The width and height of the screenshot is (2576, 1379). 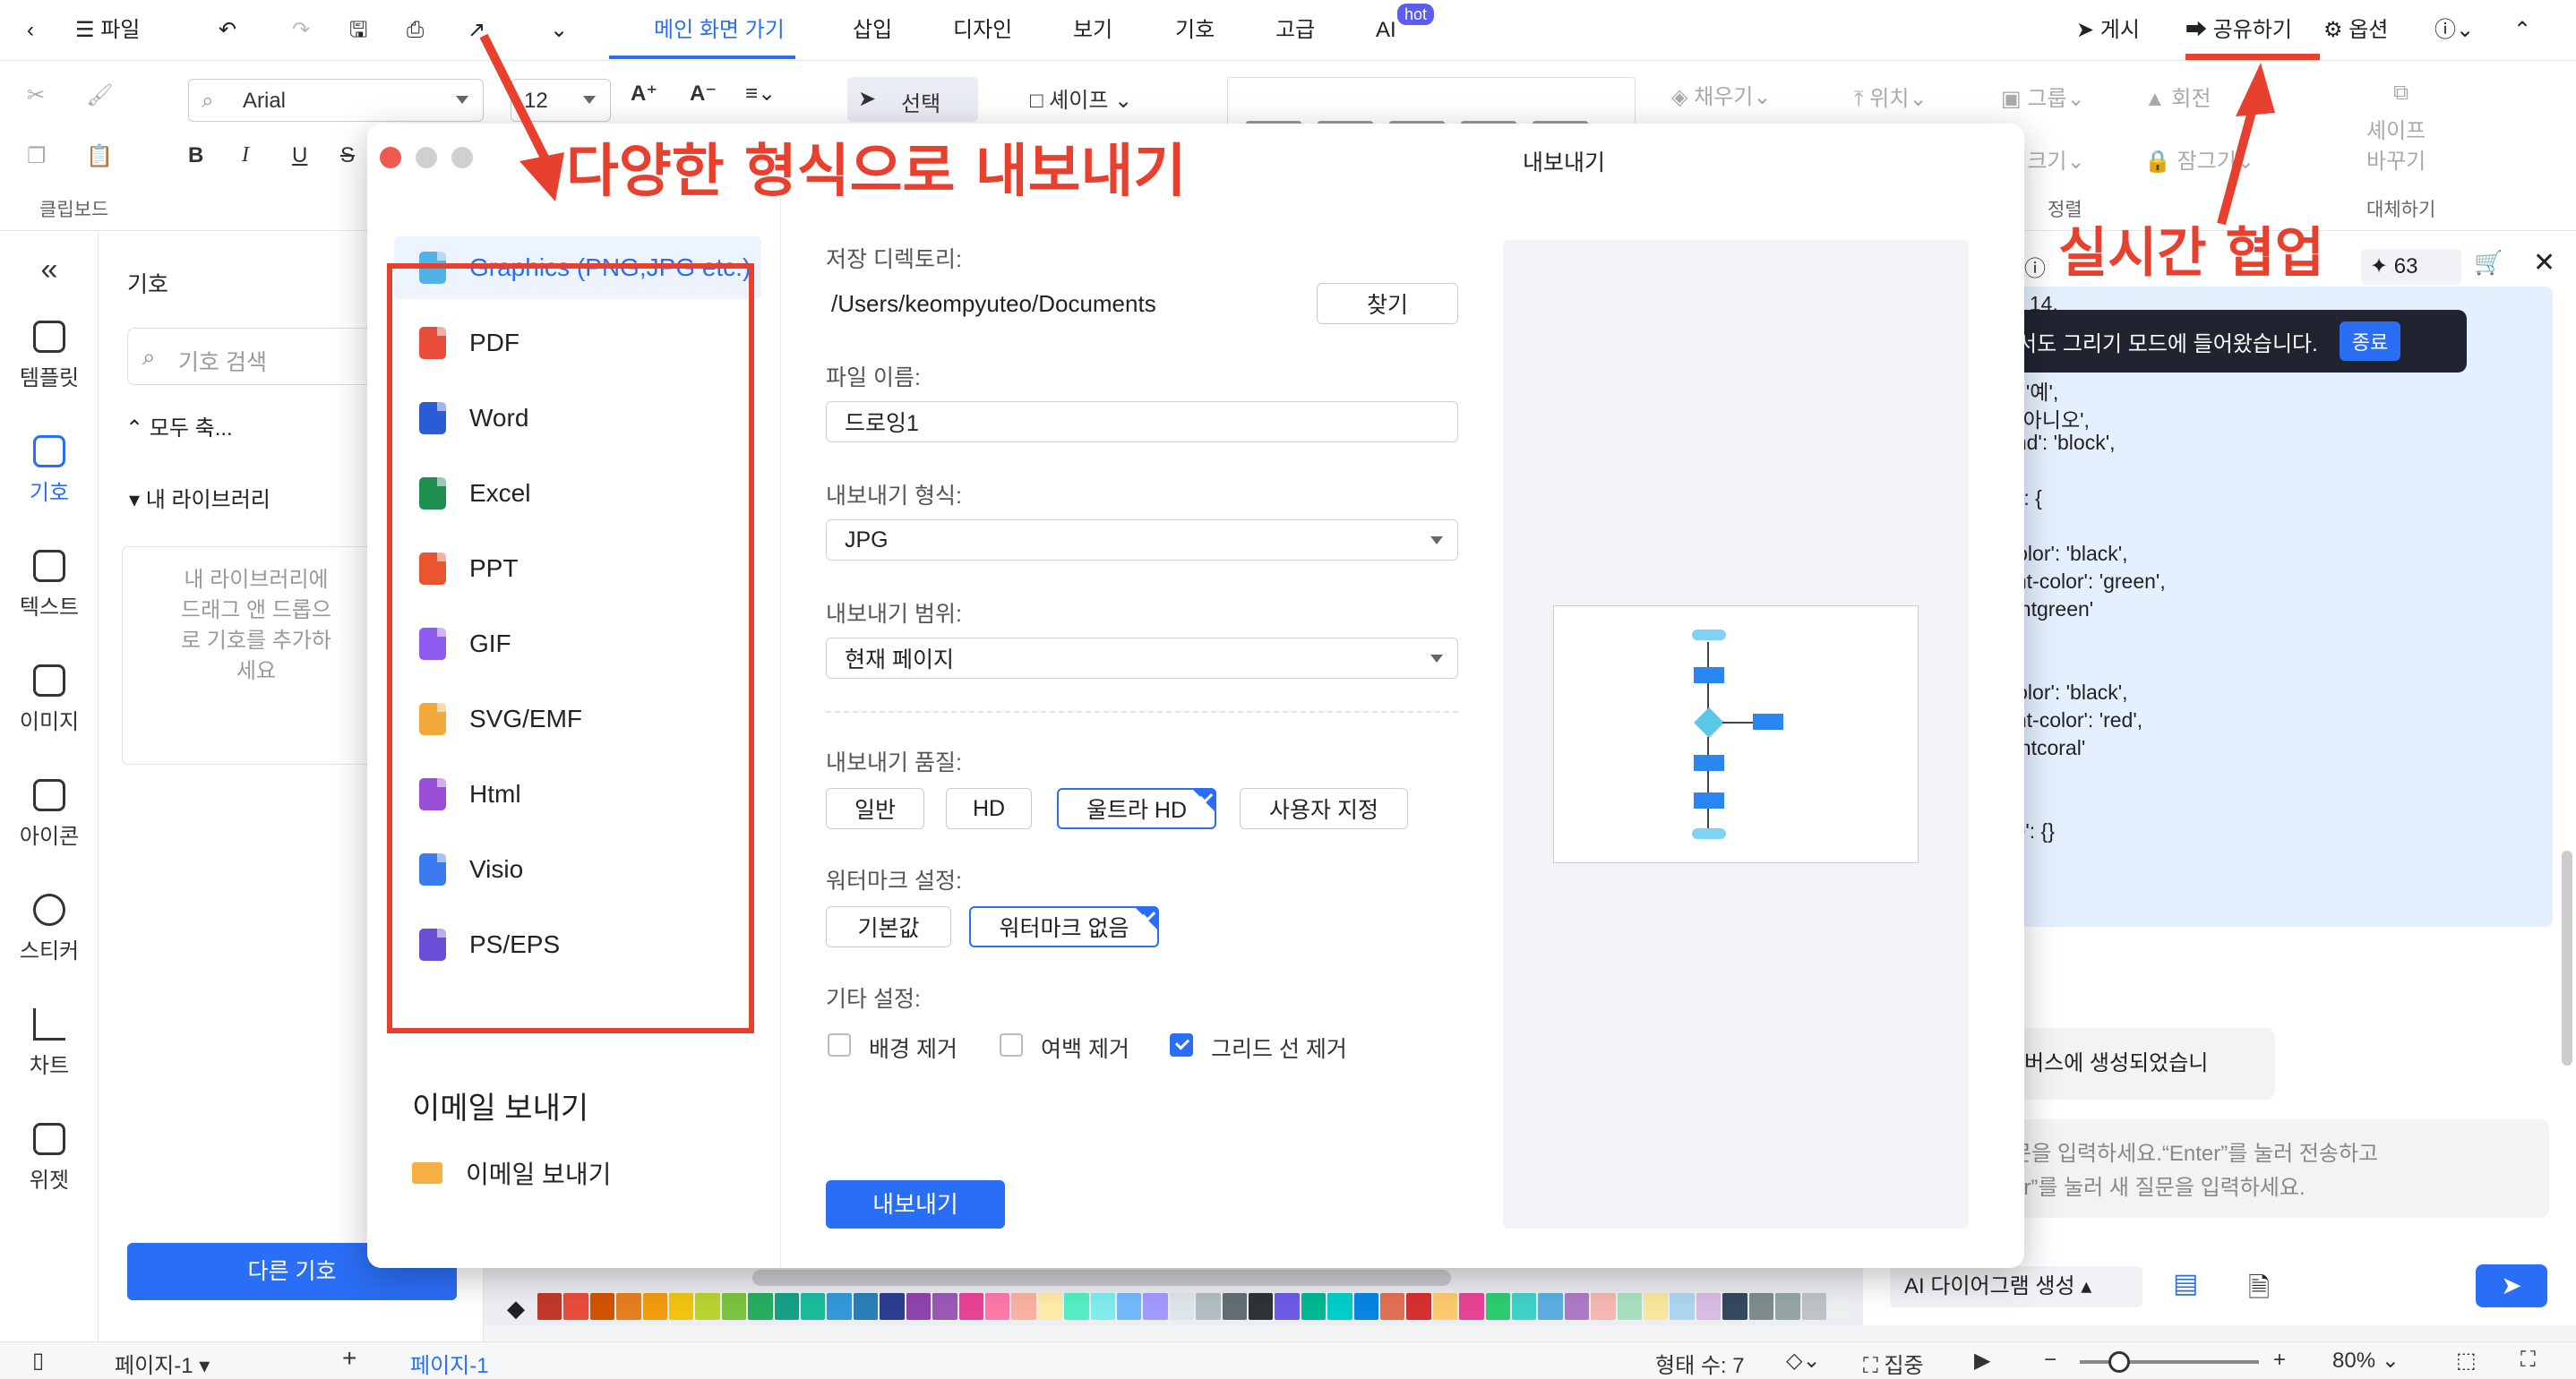 I want to click on remove-grid-checkbox, so click(x=1181, y=1045).